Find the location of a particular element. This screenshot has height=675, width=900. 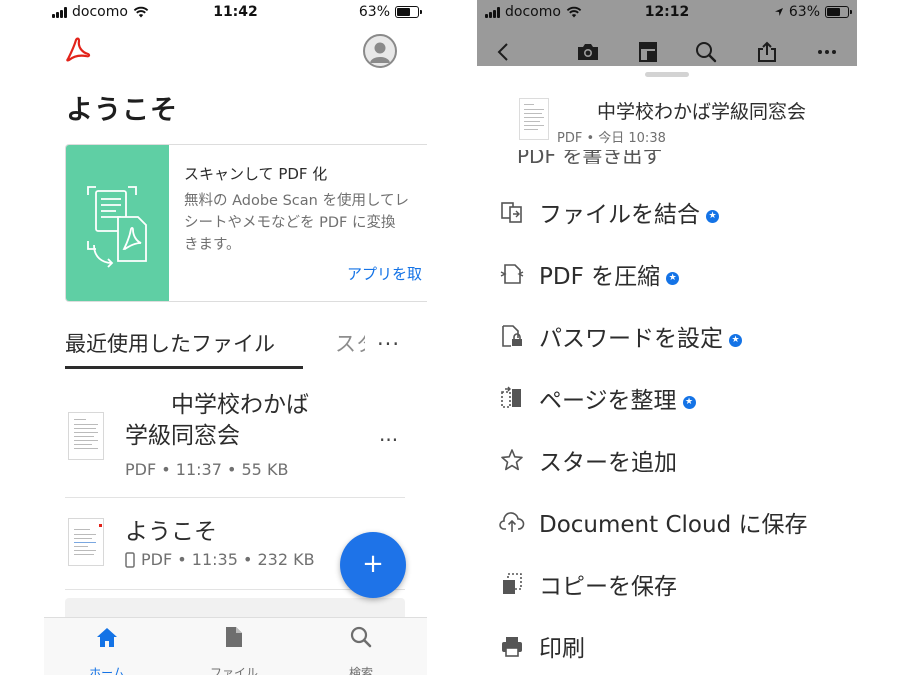

file-meta: PDF • 11:35 • 232 KB is located at coordinates (220, 559).